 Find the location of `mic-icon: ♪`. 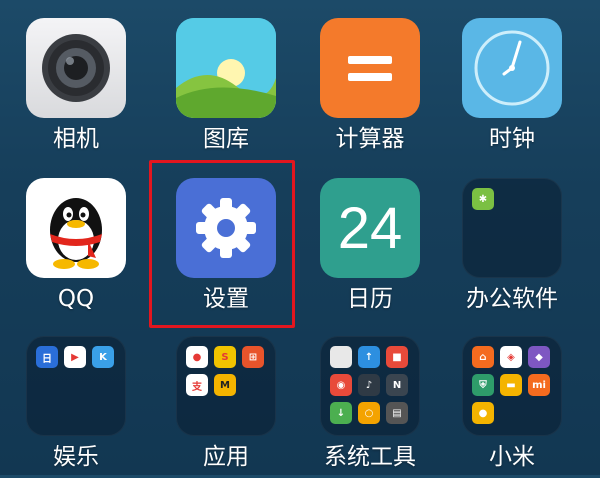

mic-icon: ♪ is located at coordinates (369, 385).